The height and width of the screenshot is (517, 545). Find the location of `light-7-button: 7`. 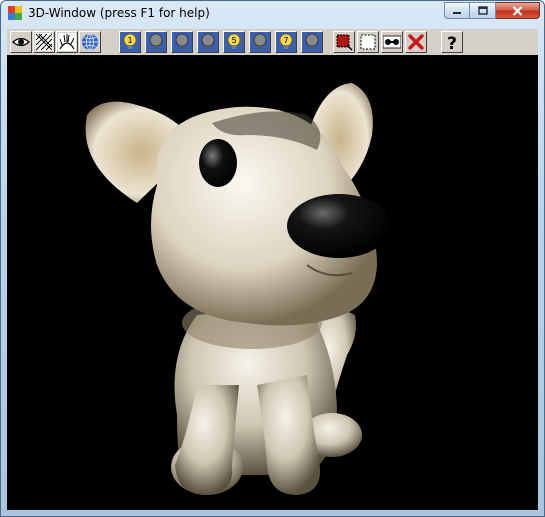

light-7-button: 7 is located at coordinates (286, 42).